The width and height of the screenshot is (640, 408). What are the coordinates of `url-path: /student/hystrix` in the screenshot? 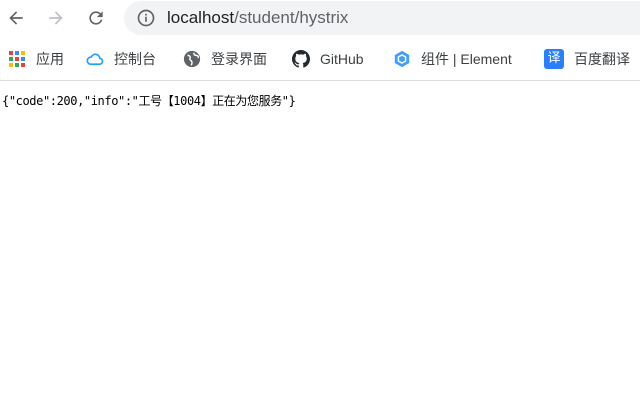 It's located at (291, 17).